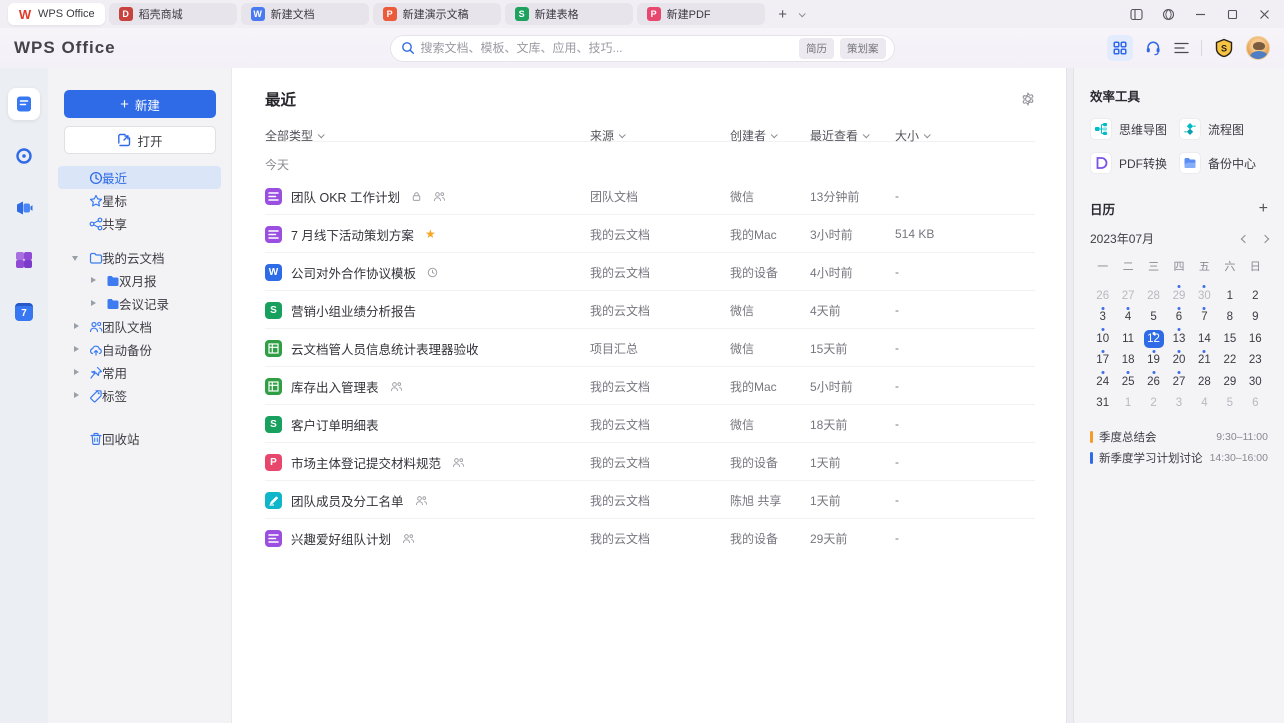 The image size is (1284, 723). I want to click on calendar-day: 17, so click(1102, 360).